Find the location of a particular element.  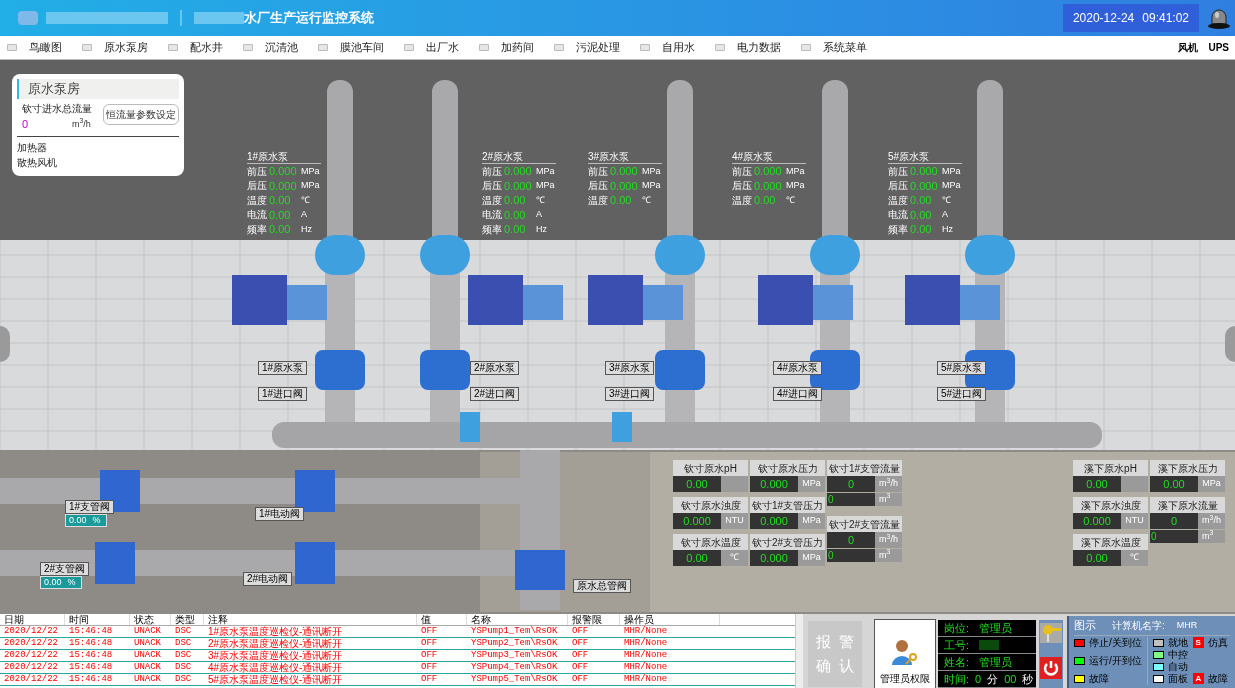

status-link: UPS is located at coordinates (1218, 47).